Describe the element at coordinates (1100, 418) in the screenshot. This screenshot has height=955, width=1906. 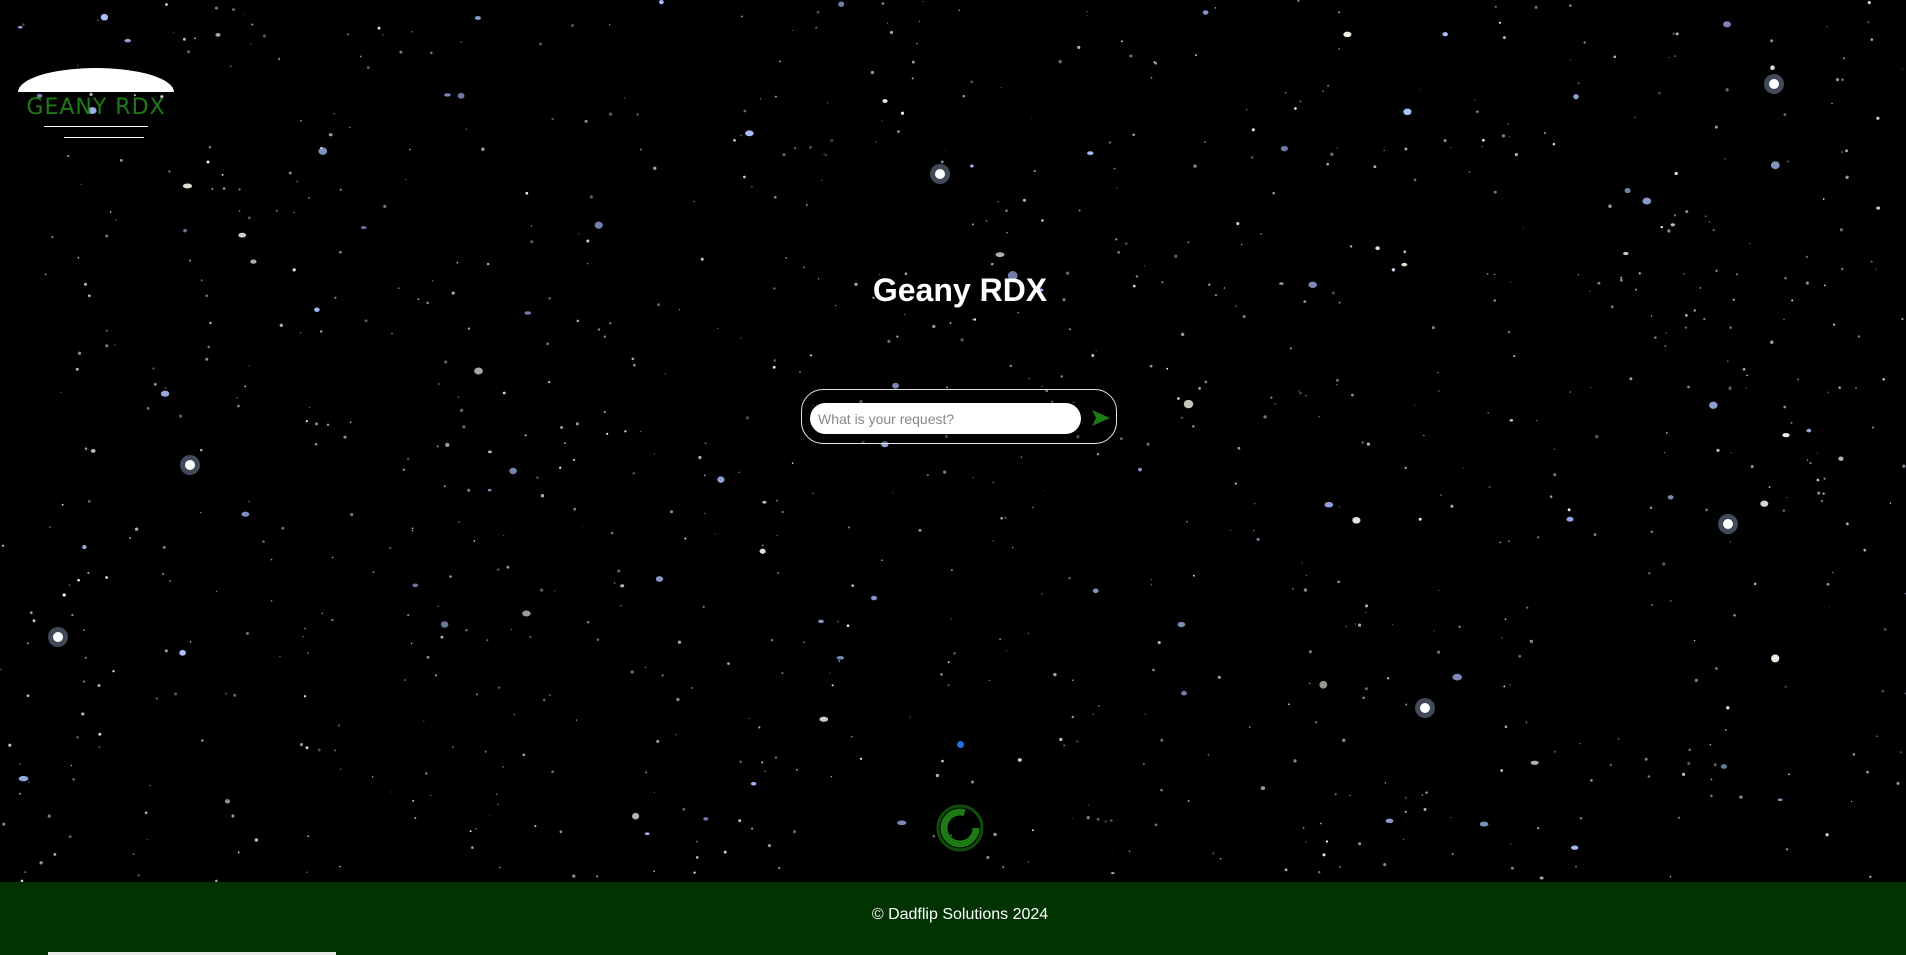
I see `send-button` at that location.